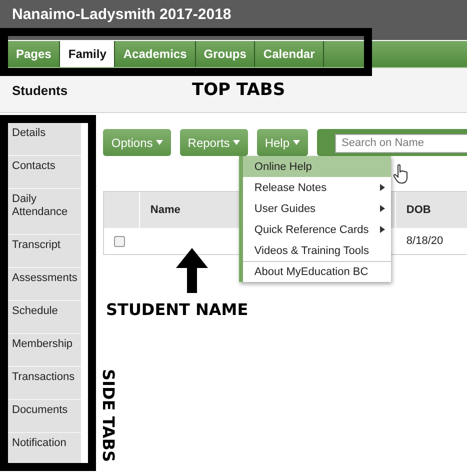 Image resolution: width=467 pixels, height=474 pixels. Describe the element at coordinates (239, 90) in the screenshot. I see `annotation-label: TOP TABS` at that location.